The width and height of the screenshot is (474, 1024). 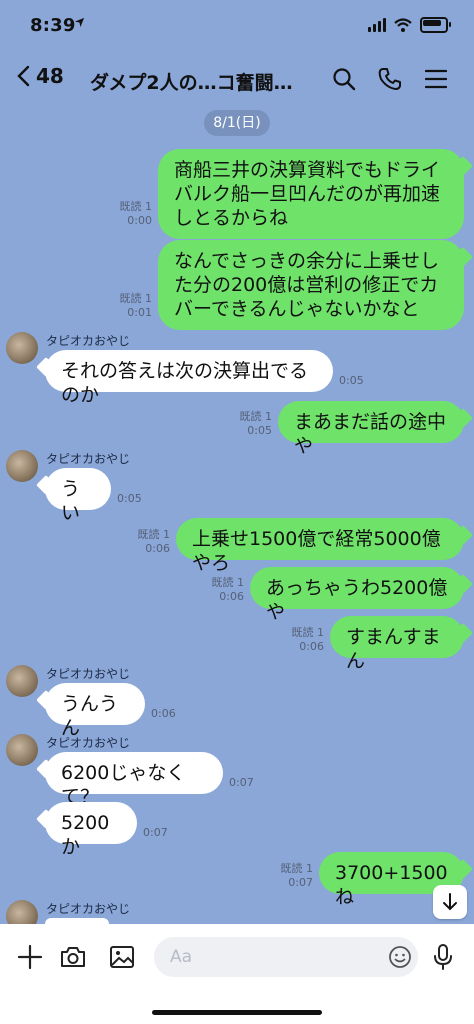 I want to click on message-time: 0:01, so click(x=139, y=312).